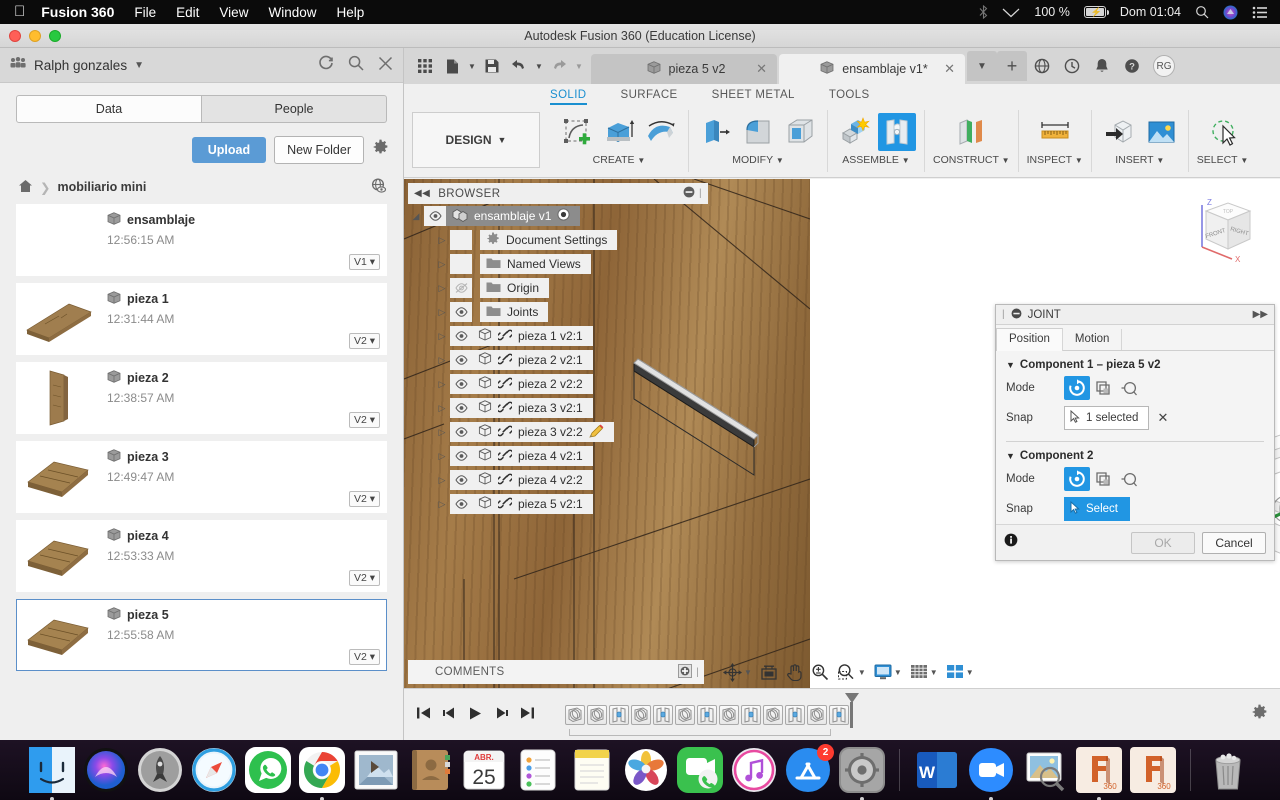  What do you see at coordinates (1260, 12) in the screenshot?
I see `control-center-icon` at bounding box center [1260, 12].